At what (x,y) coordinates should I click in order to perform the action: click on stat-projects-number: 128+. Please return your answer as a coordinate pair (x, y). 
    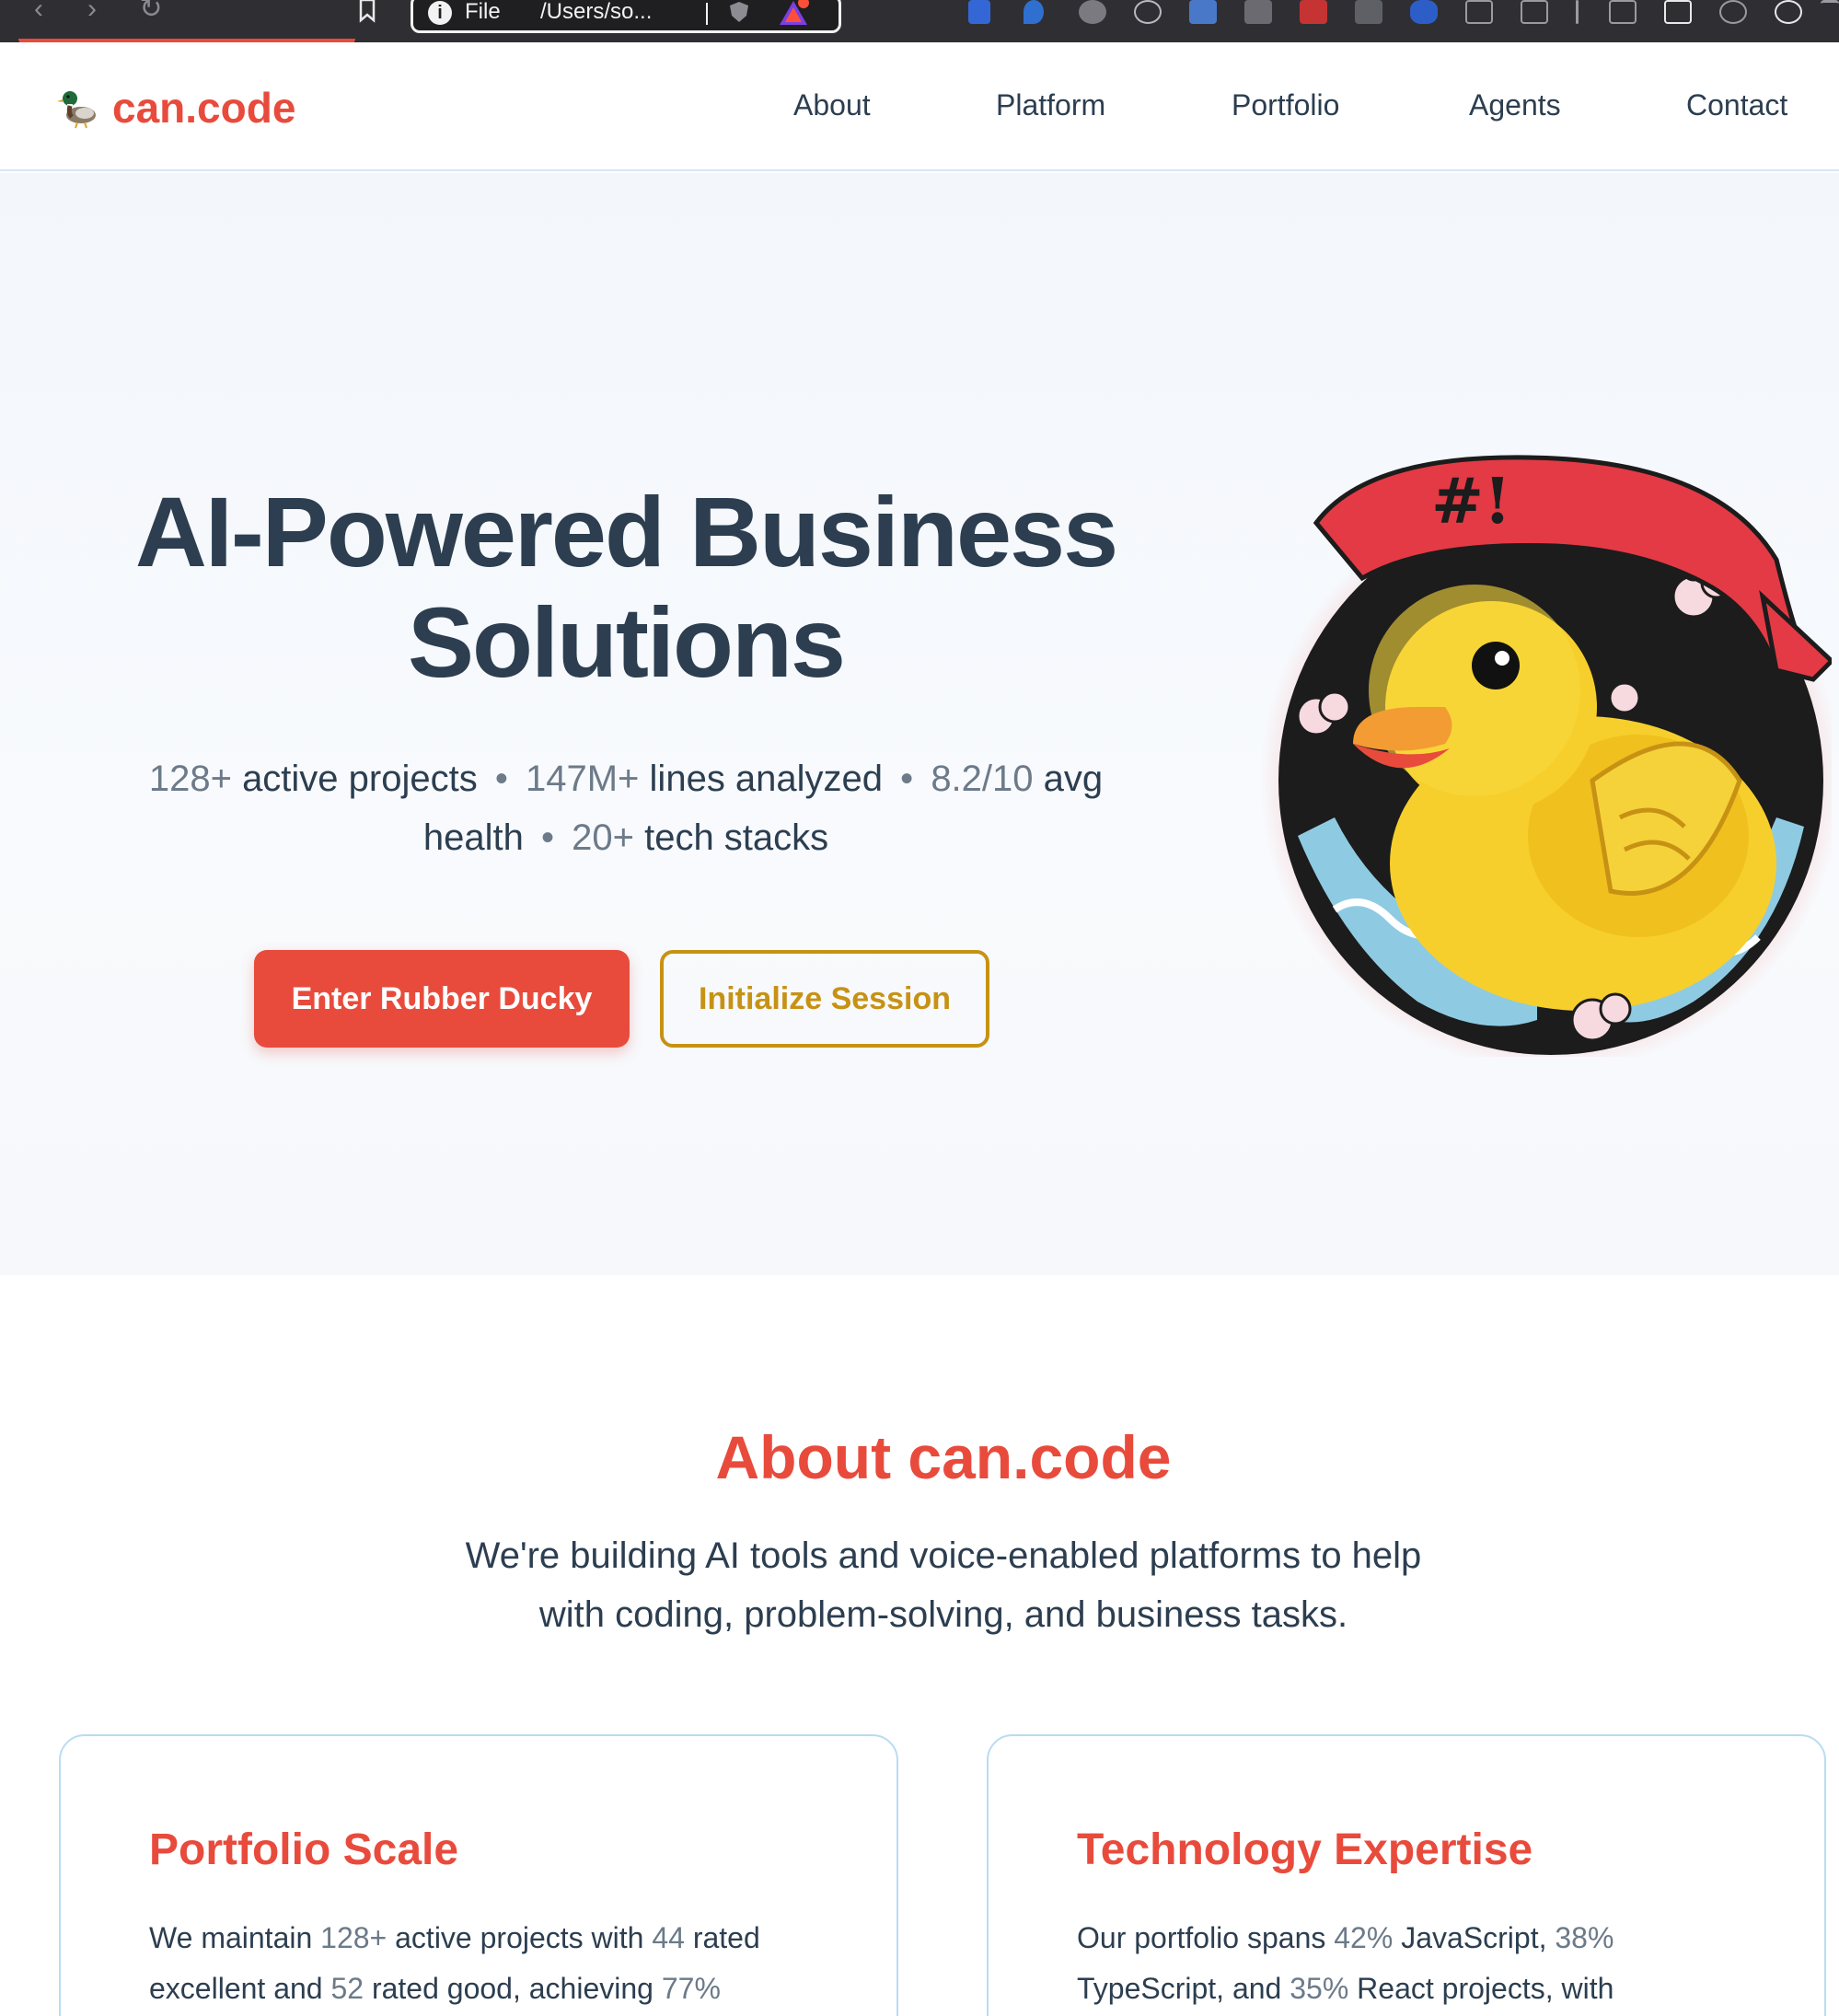
    Looking at the image, I should click on (190, 779).